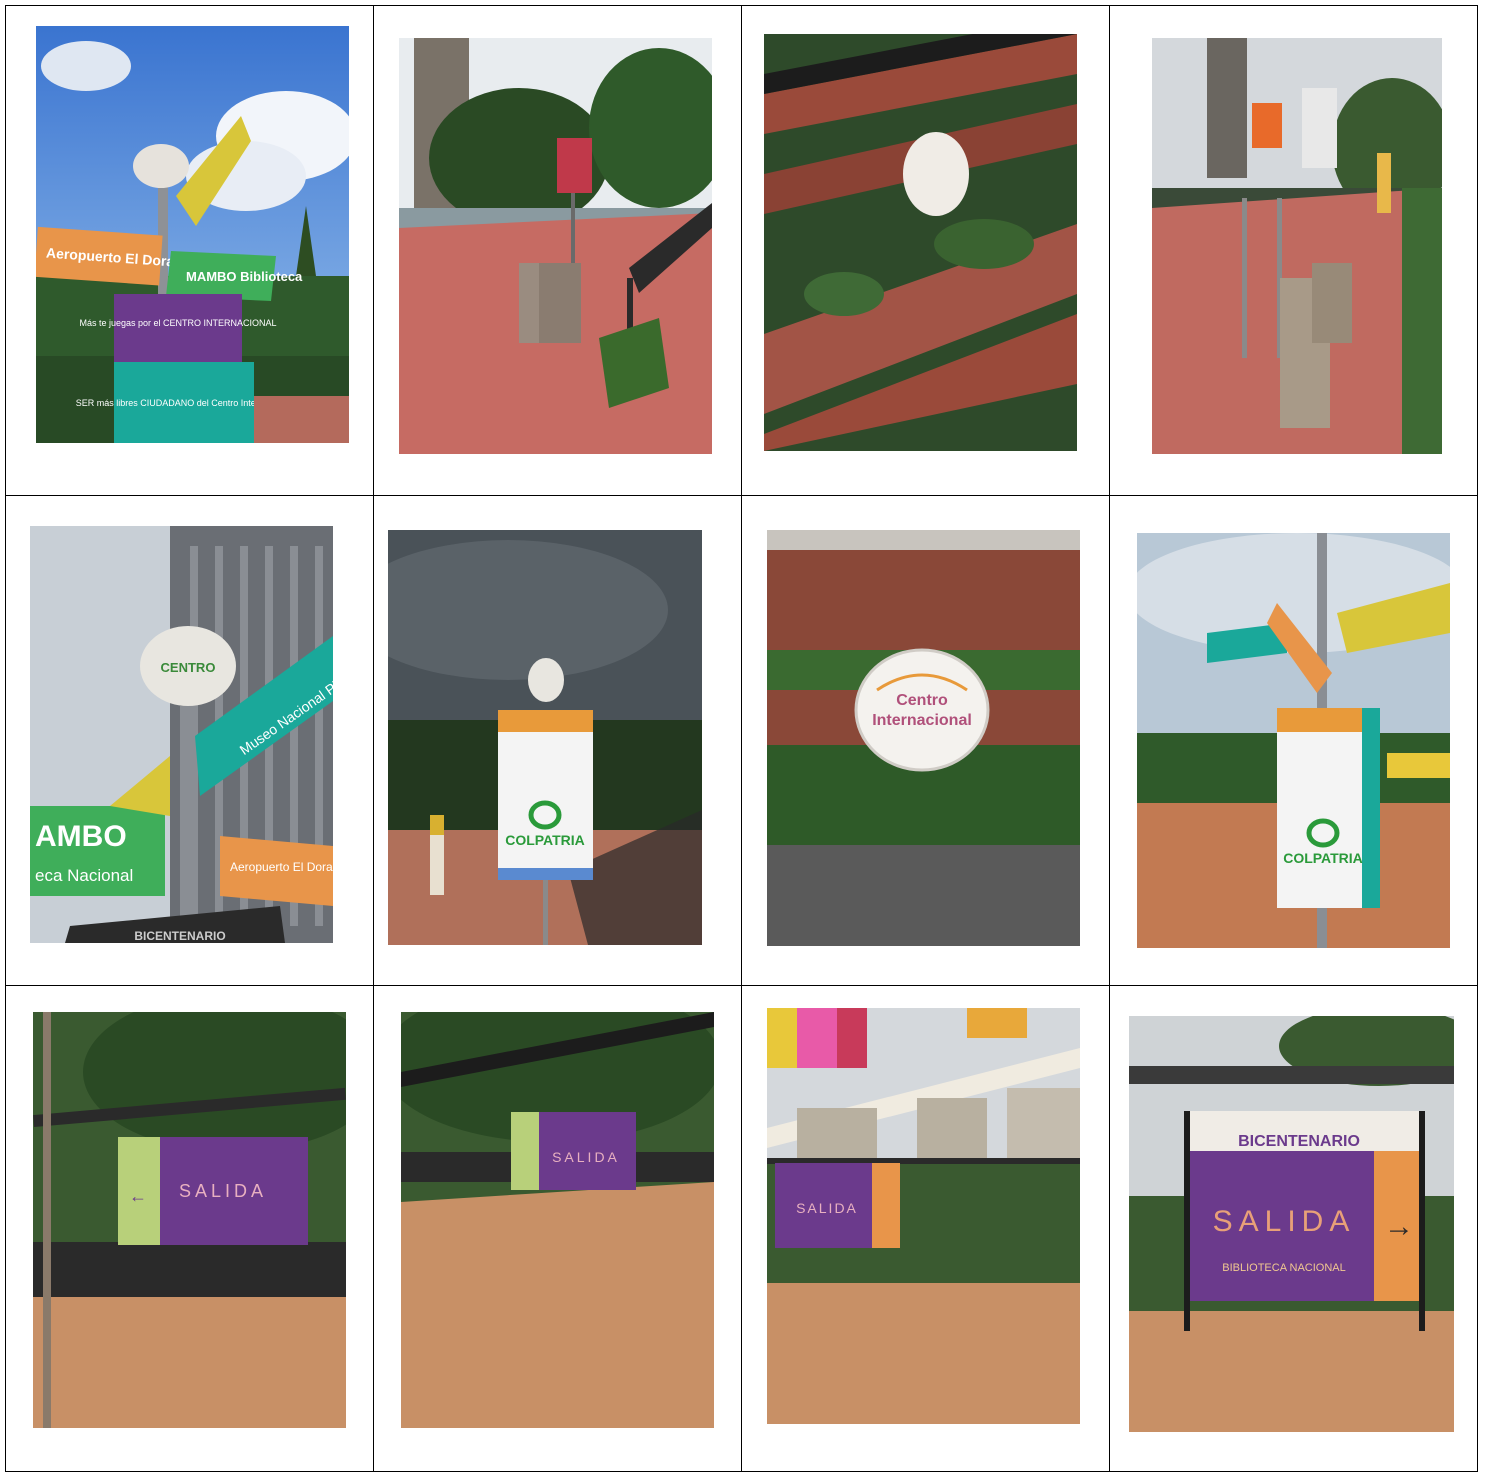 The height and width of the screenshot is (1473, 1485). What do you see at coordinates (922, 700) in the screenshot?
I see `logo-text-line1: Centro` at bounding box center [922, 700].